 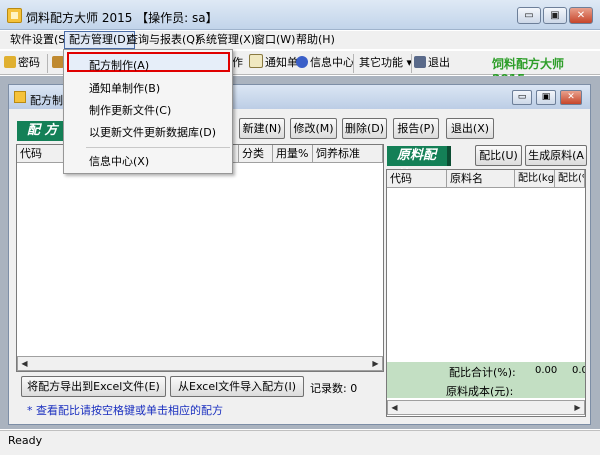 I want to click on modify-button: 修改(M), so click(x=313, y=128).